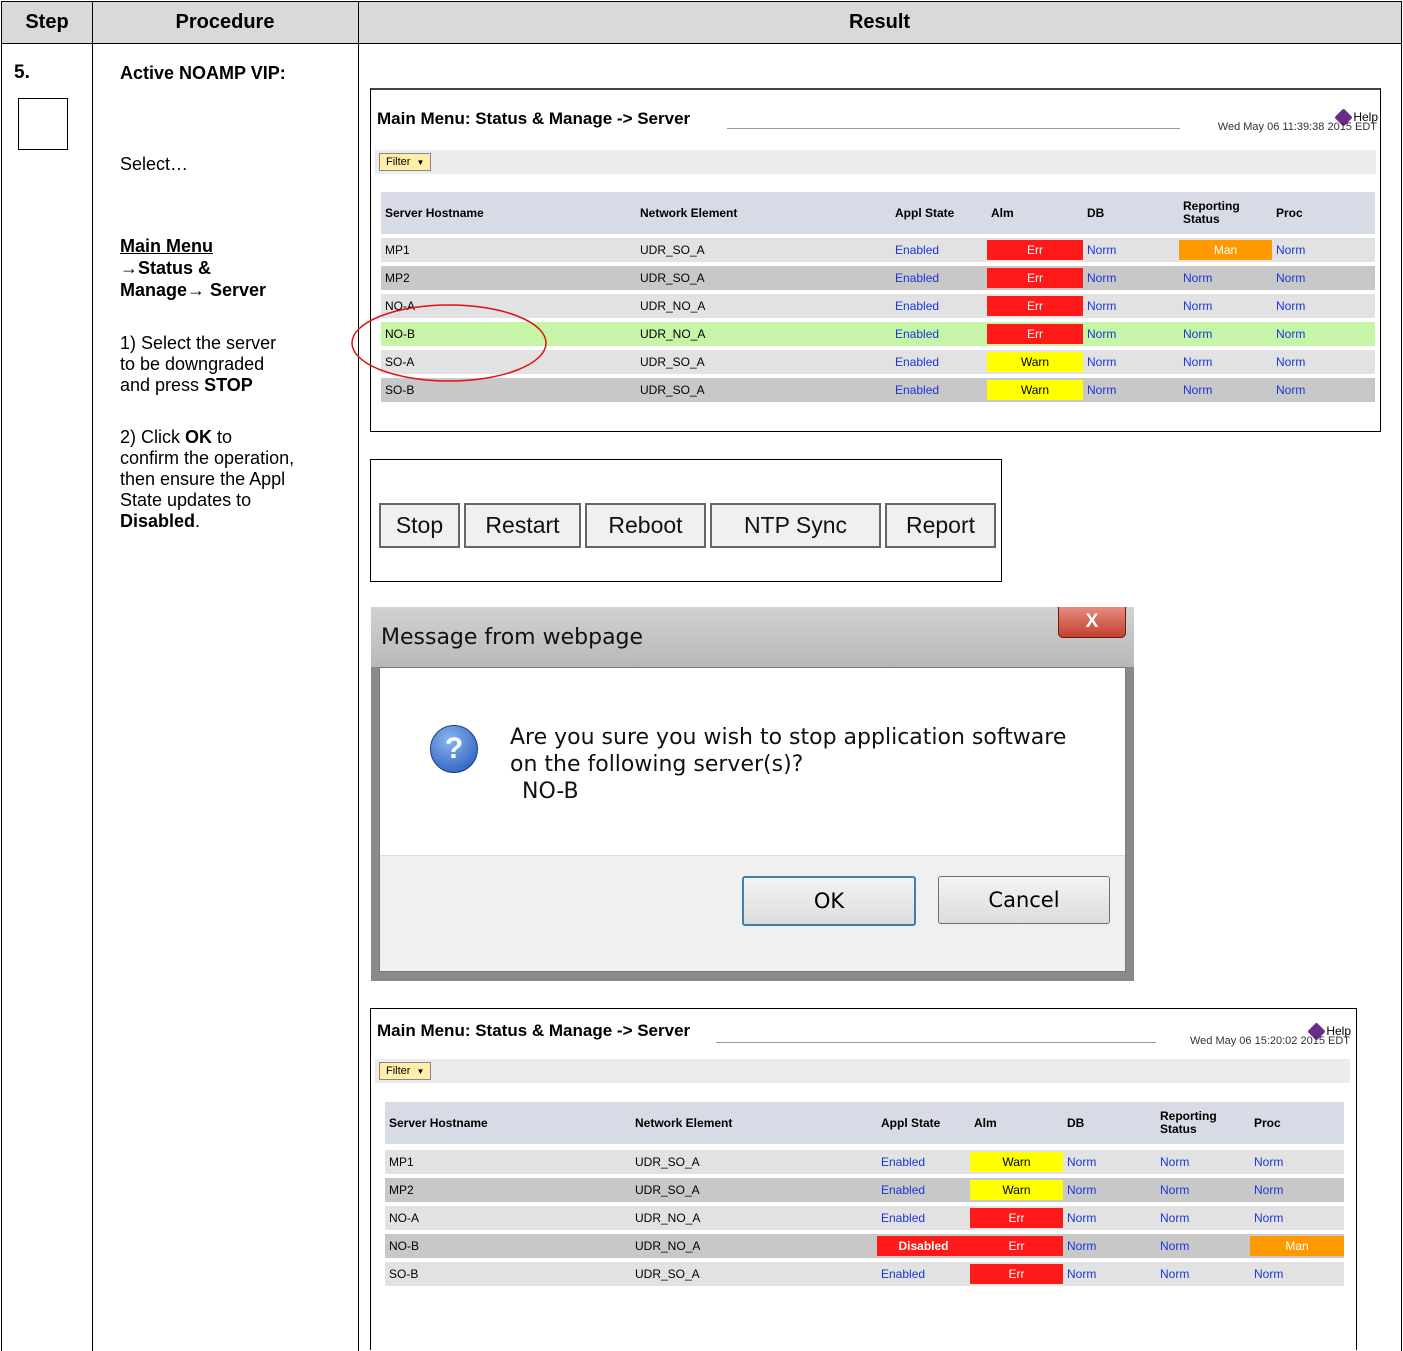 The width and height of the screenshot is (1403, 1351). I want to click on table-row: MP1 UDR_SO_A Enabled Warn Norm Norm Norm, so click(864, 1162).